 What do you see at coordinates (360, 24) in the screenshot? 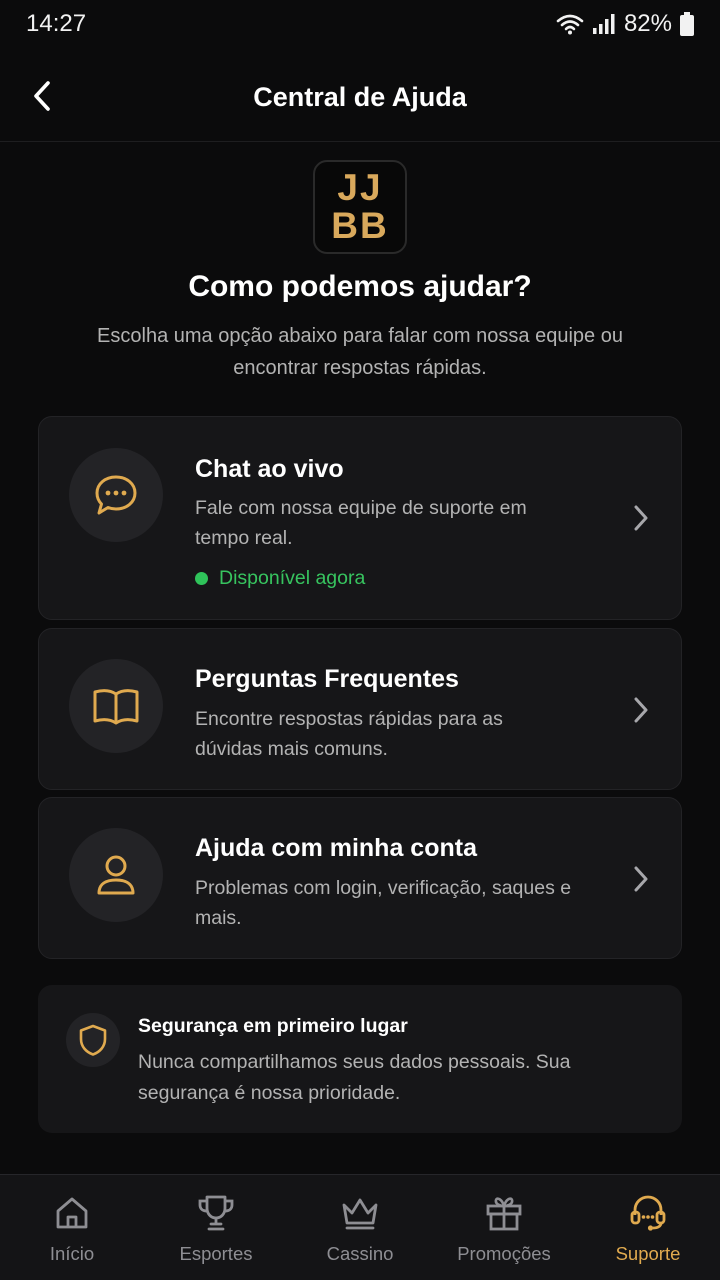
I see `status-bar: 14:27 82%` at bounding box center [360, 24].